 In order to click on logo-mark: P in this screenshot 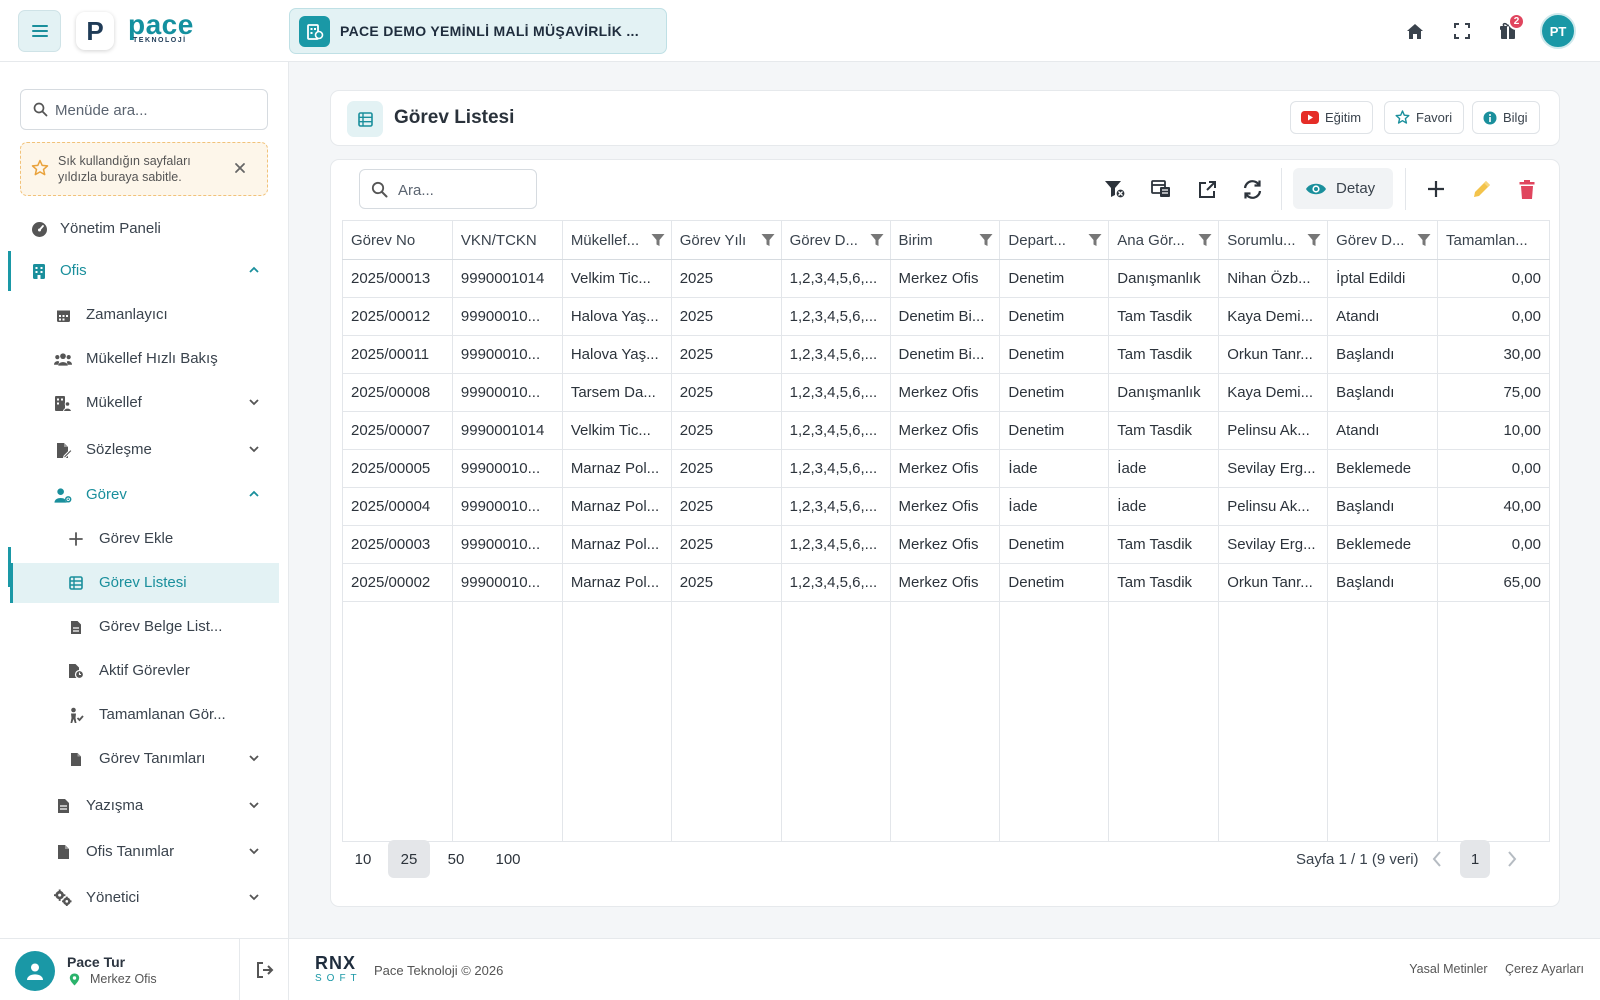, I will do `click(95, 31)`.